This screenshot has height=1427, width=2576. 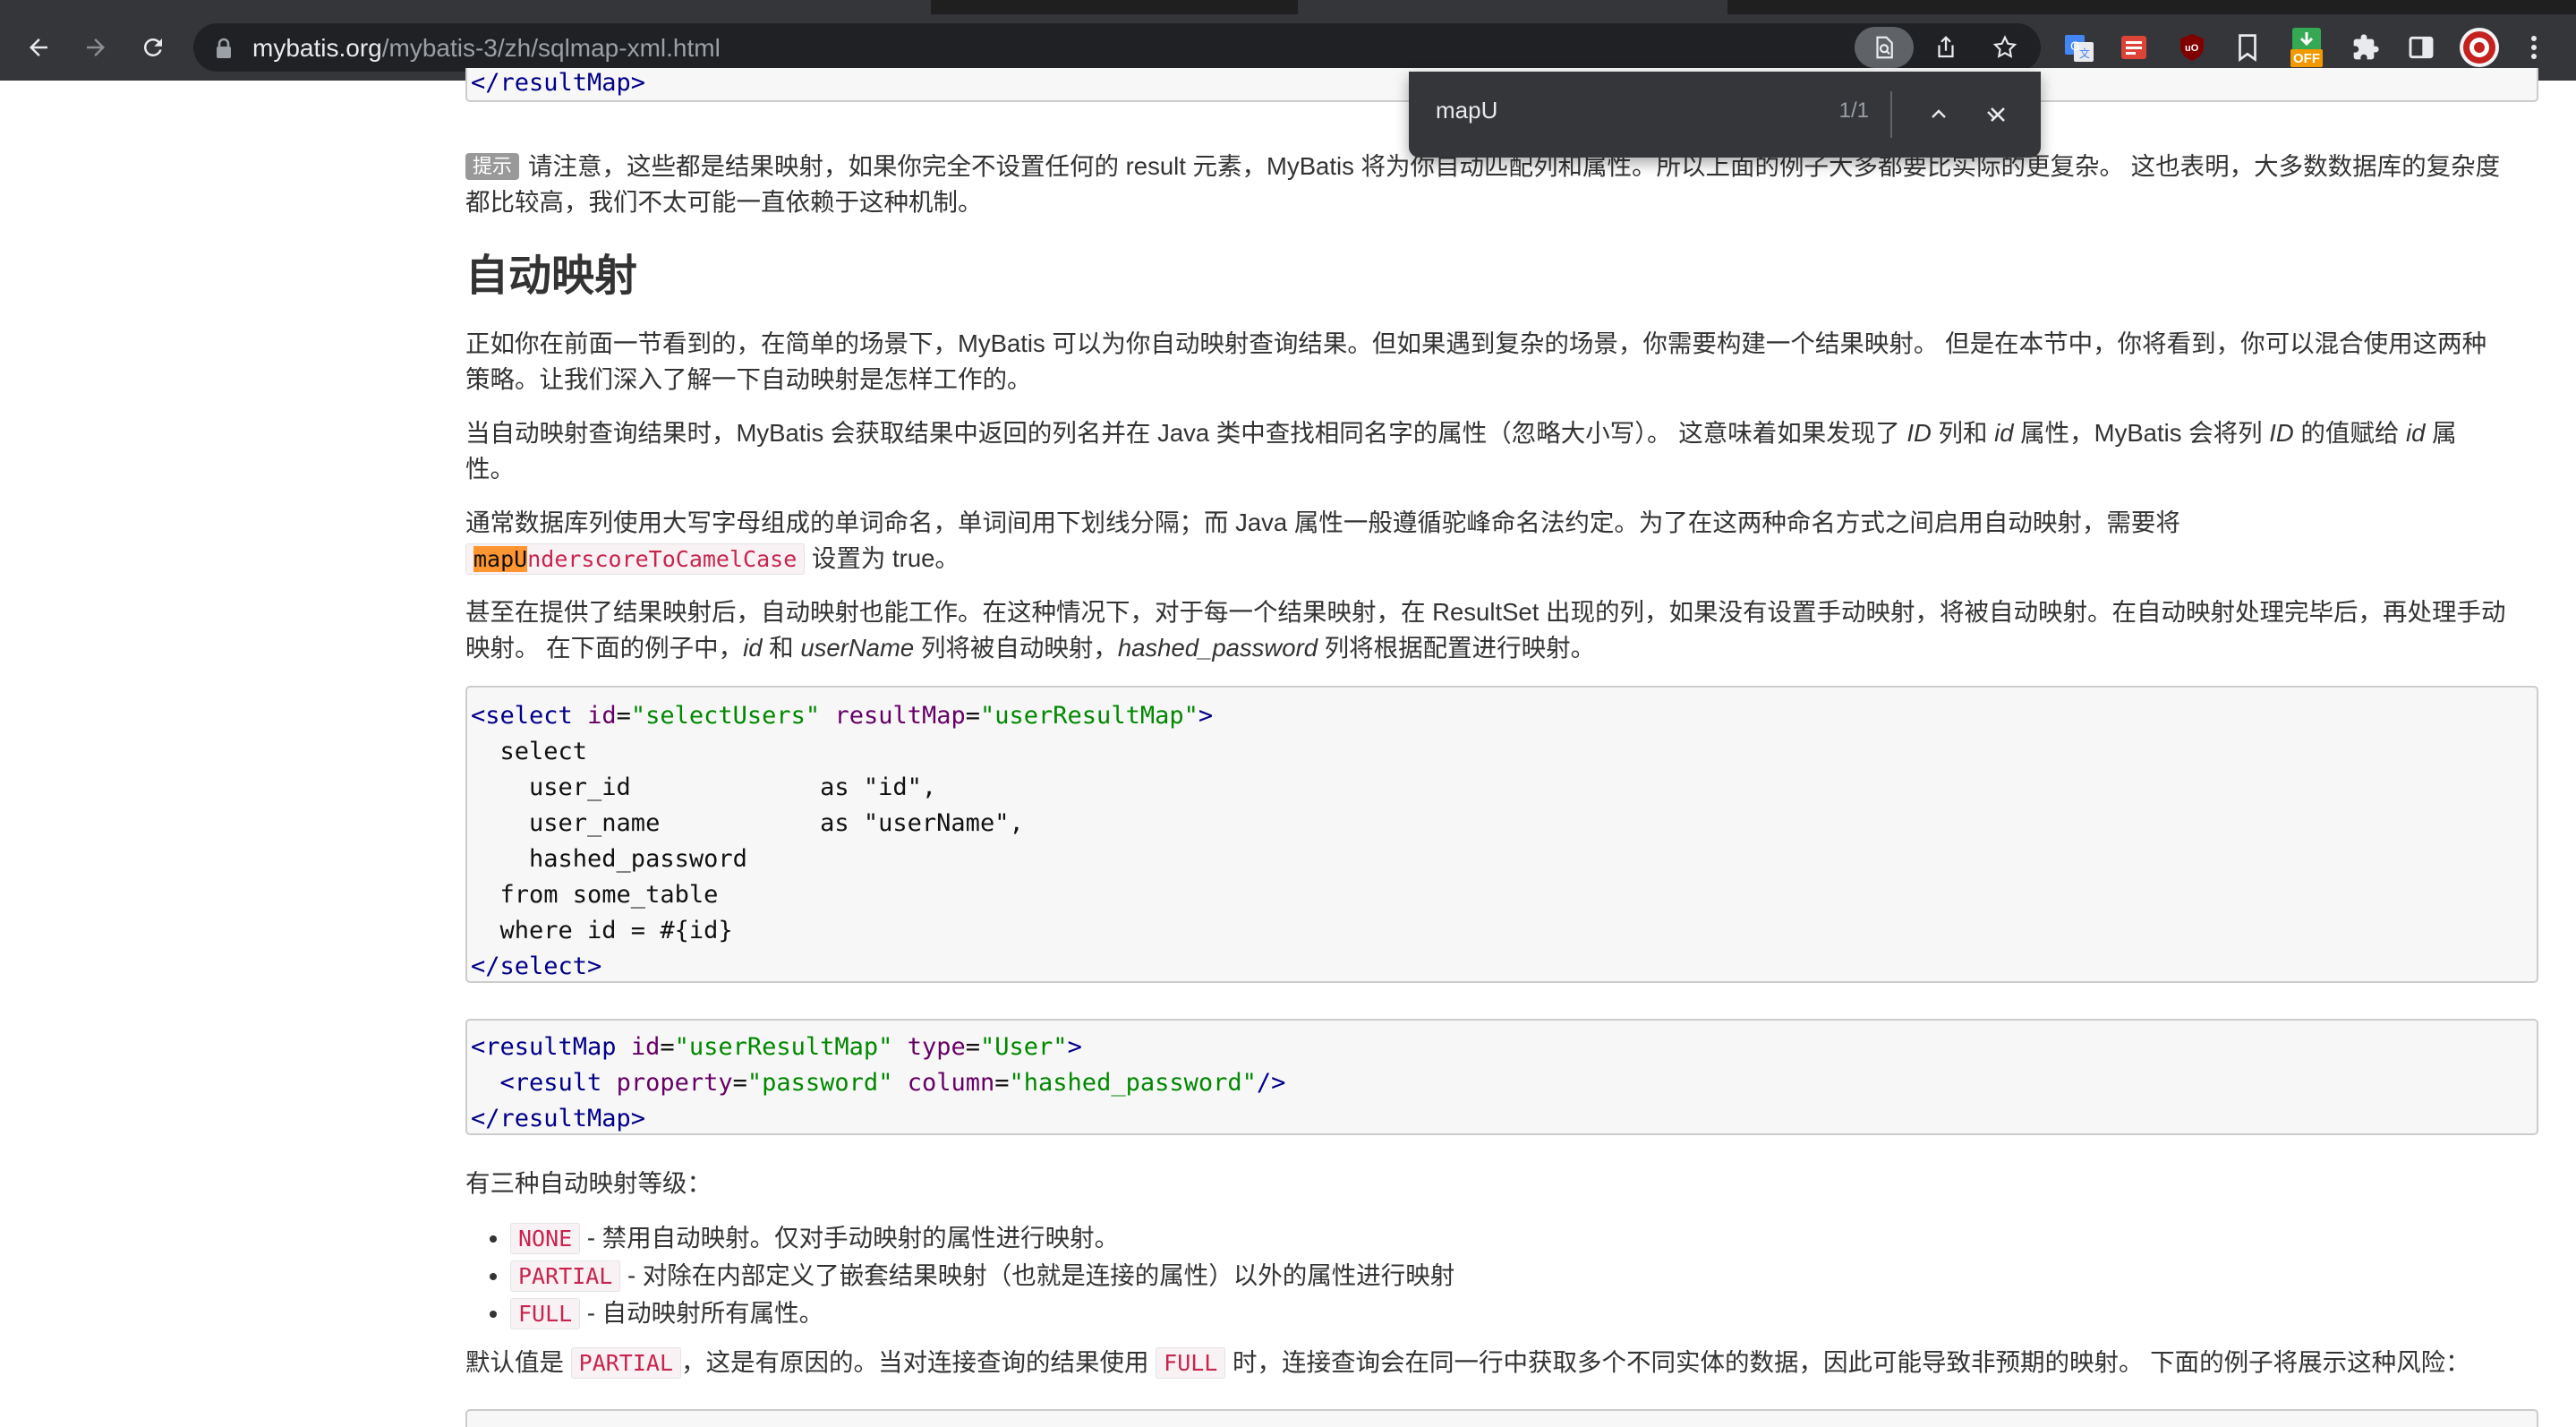 I want to click on find-in-page-icon, so click(x=1884, y=48).